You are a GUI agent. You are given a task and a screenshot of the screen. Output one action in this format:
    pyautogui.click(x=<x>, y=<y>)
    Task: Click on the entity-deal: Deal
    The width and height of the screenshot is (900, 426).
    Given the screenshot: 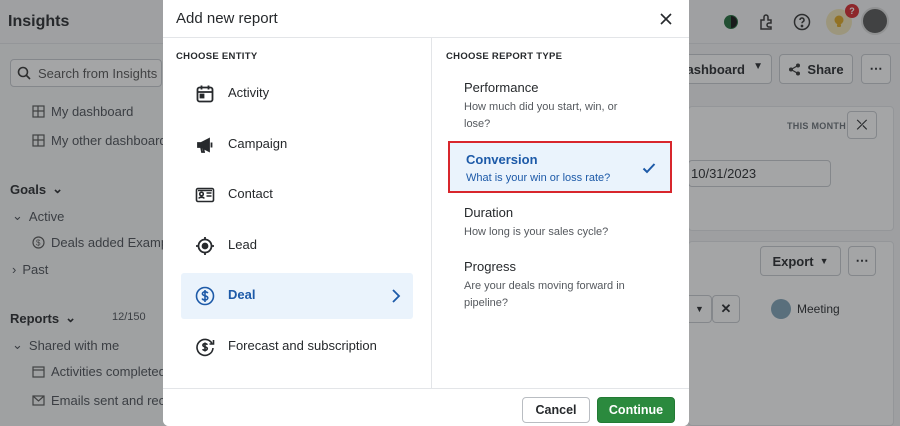 What is the action you would take?
    pyautogui.click(x=297, y=296)
    